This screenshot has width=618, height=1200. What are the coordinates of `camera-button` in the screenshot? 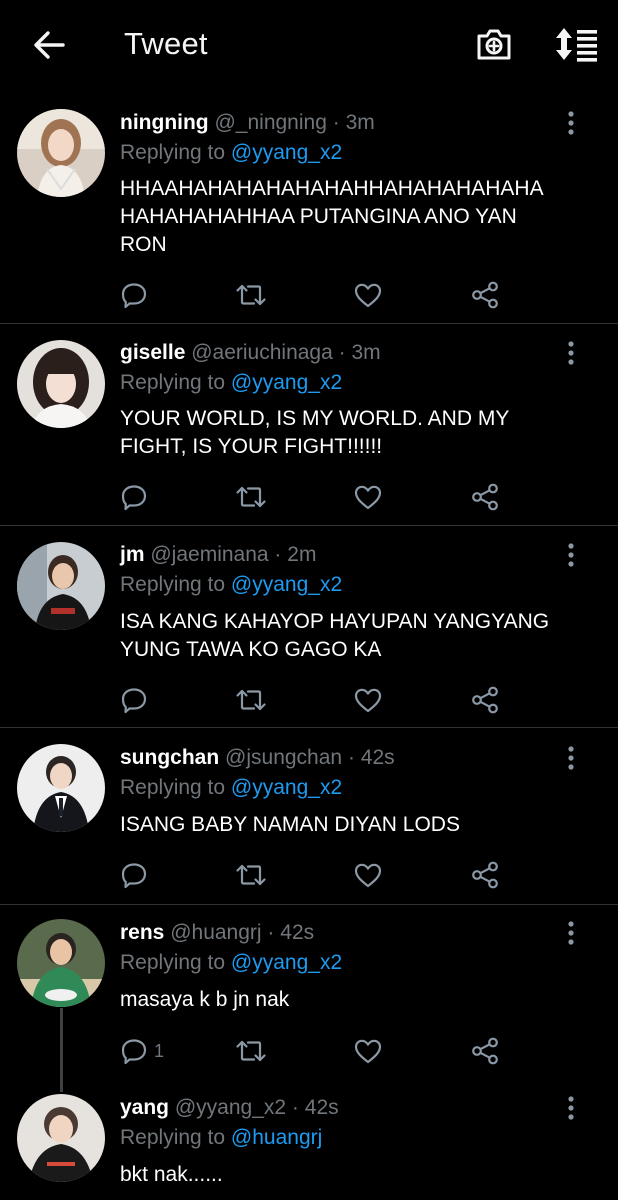 It's located at (494, 44).